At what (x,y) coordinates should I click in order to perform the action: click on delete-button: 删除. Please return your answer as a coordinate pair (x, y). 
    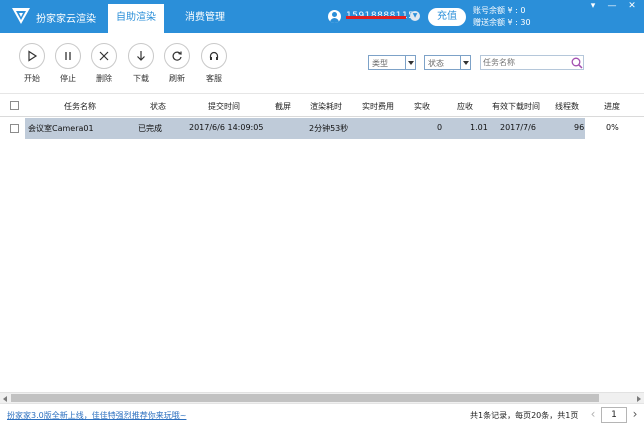
    Looking at the image, I should click on (104, 63).